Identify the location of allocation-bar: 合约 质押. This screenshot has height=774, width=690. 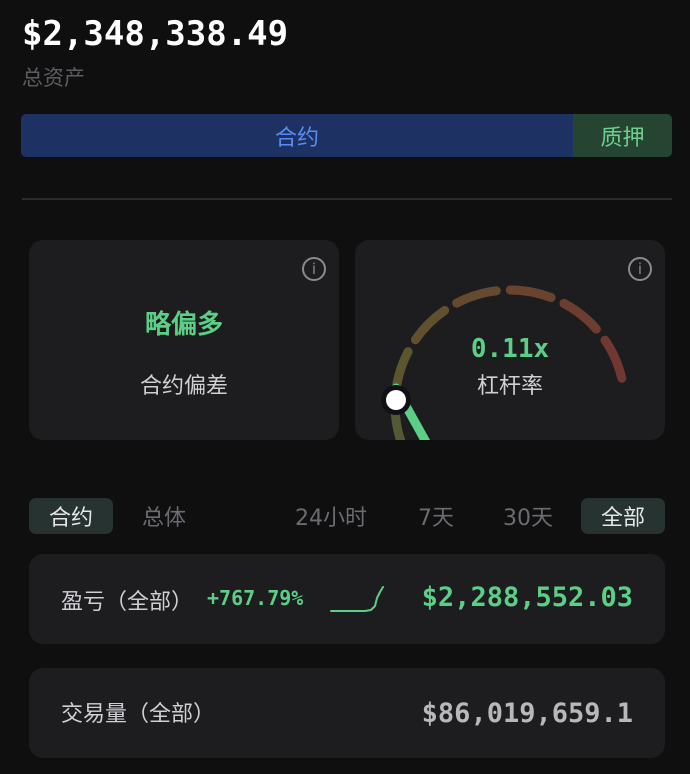
(346, 135).